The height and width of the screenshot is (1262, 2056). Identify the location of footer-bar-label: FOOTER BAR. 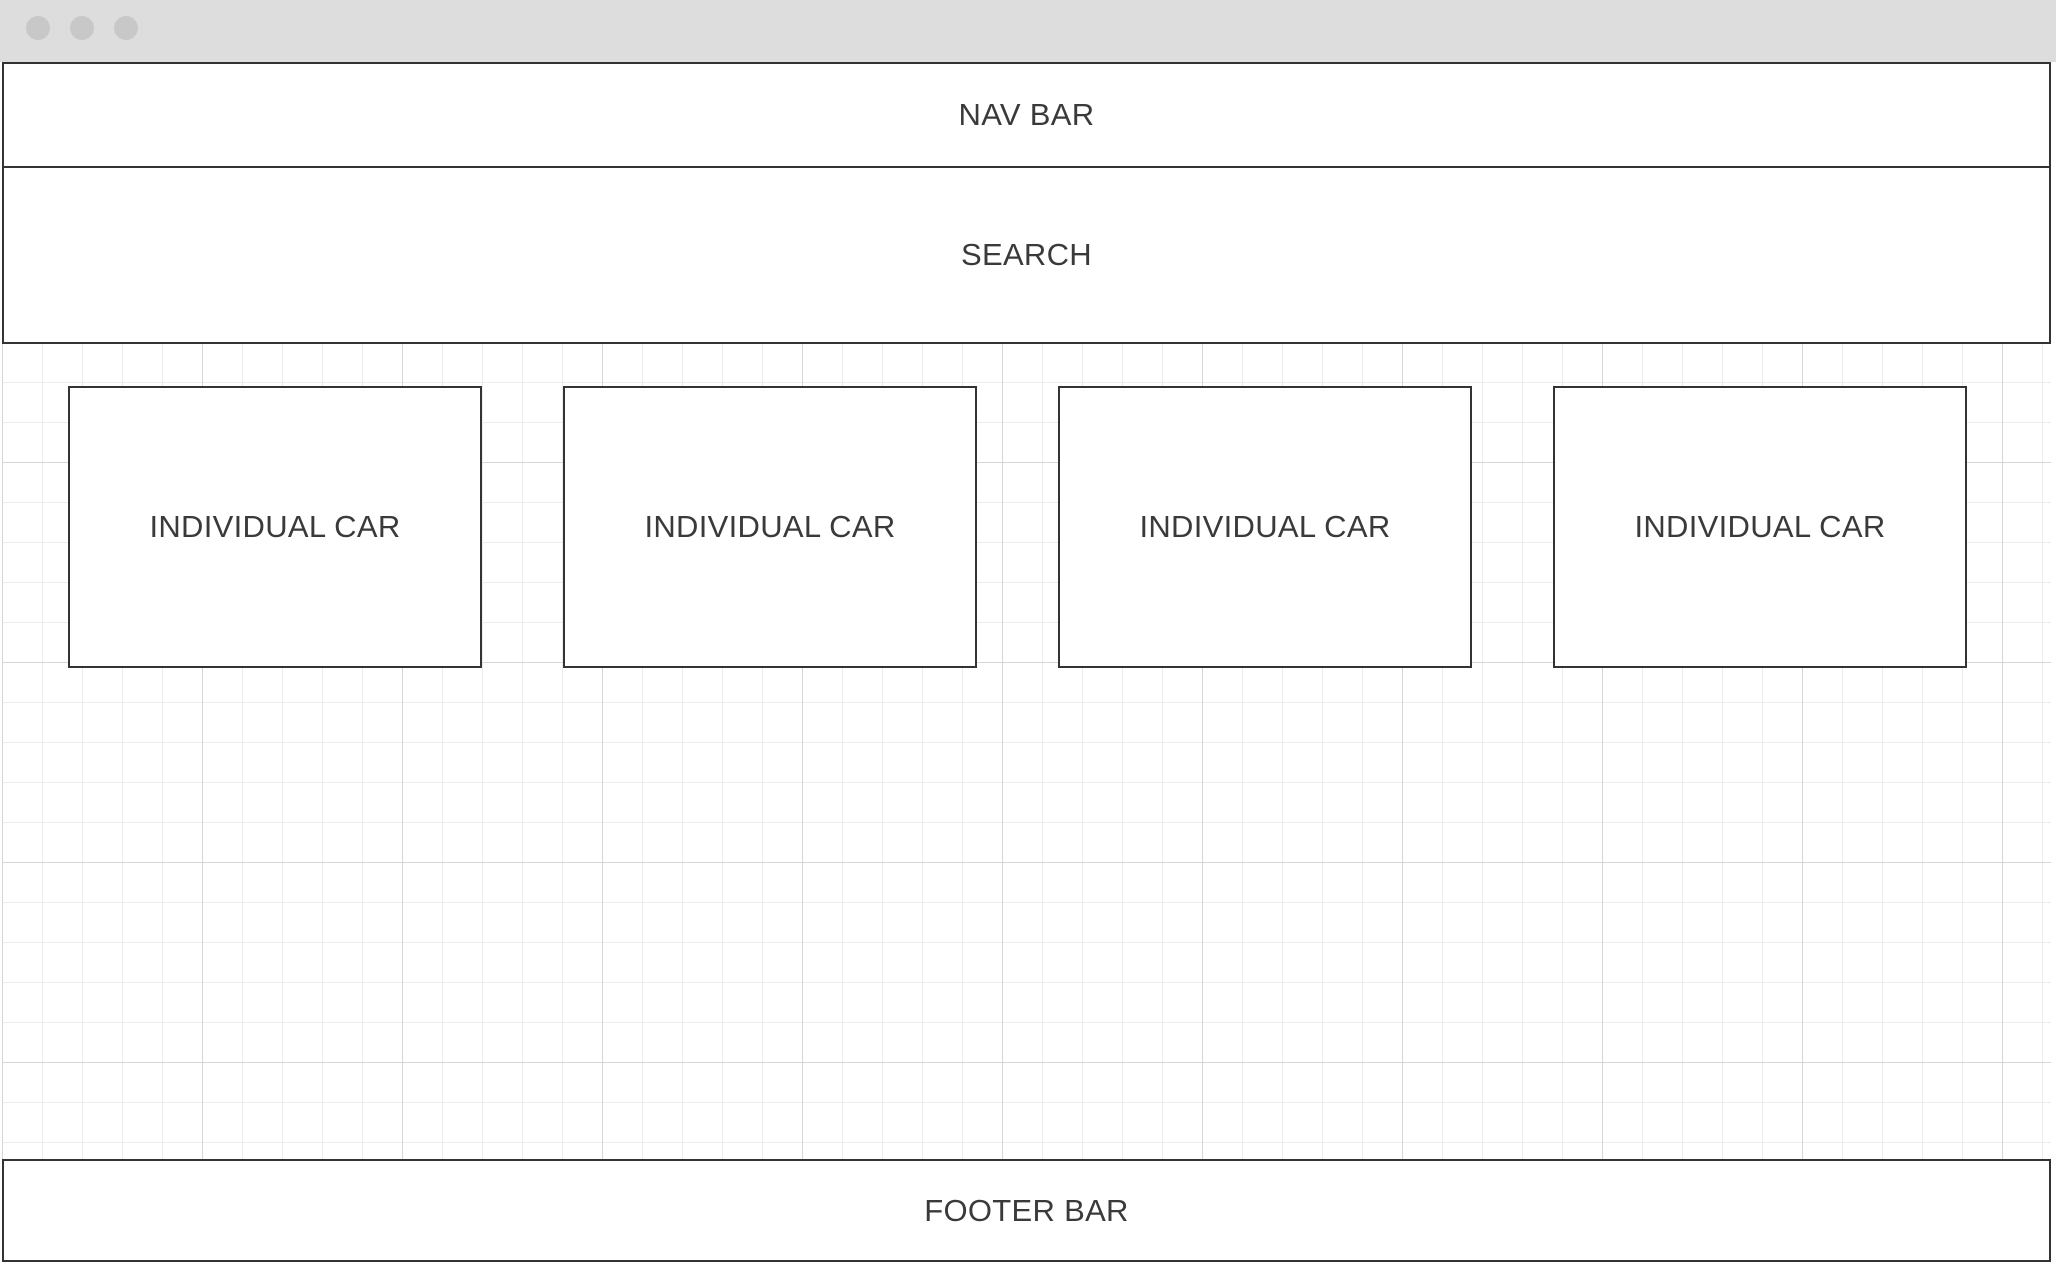
(1026, 1210).